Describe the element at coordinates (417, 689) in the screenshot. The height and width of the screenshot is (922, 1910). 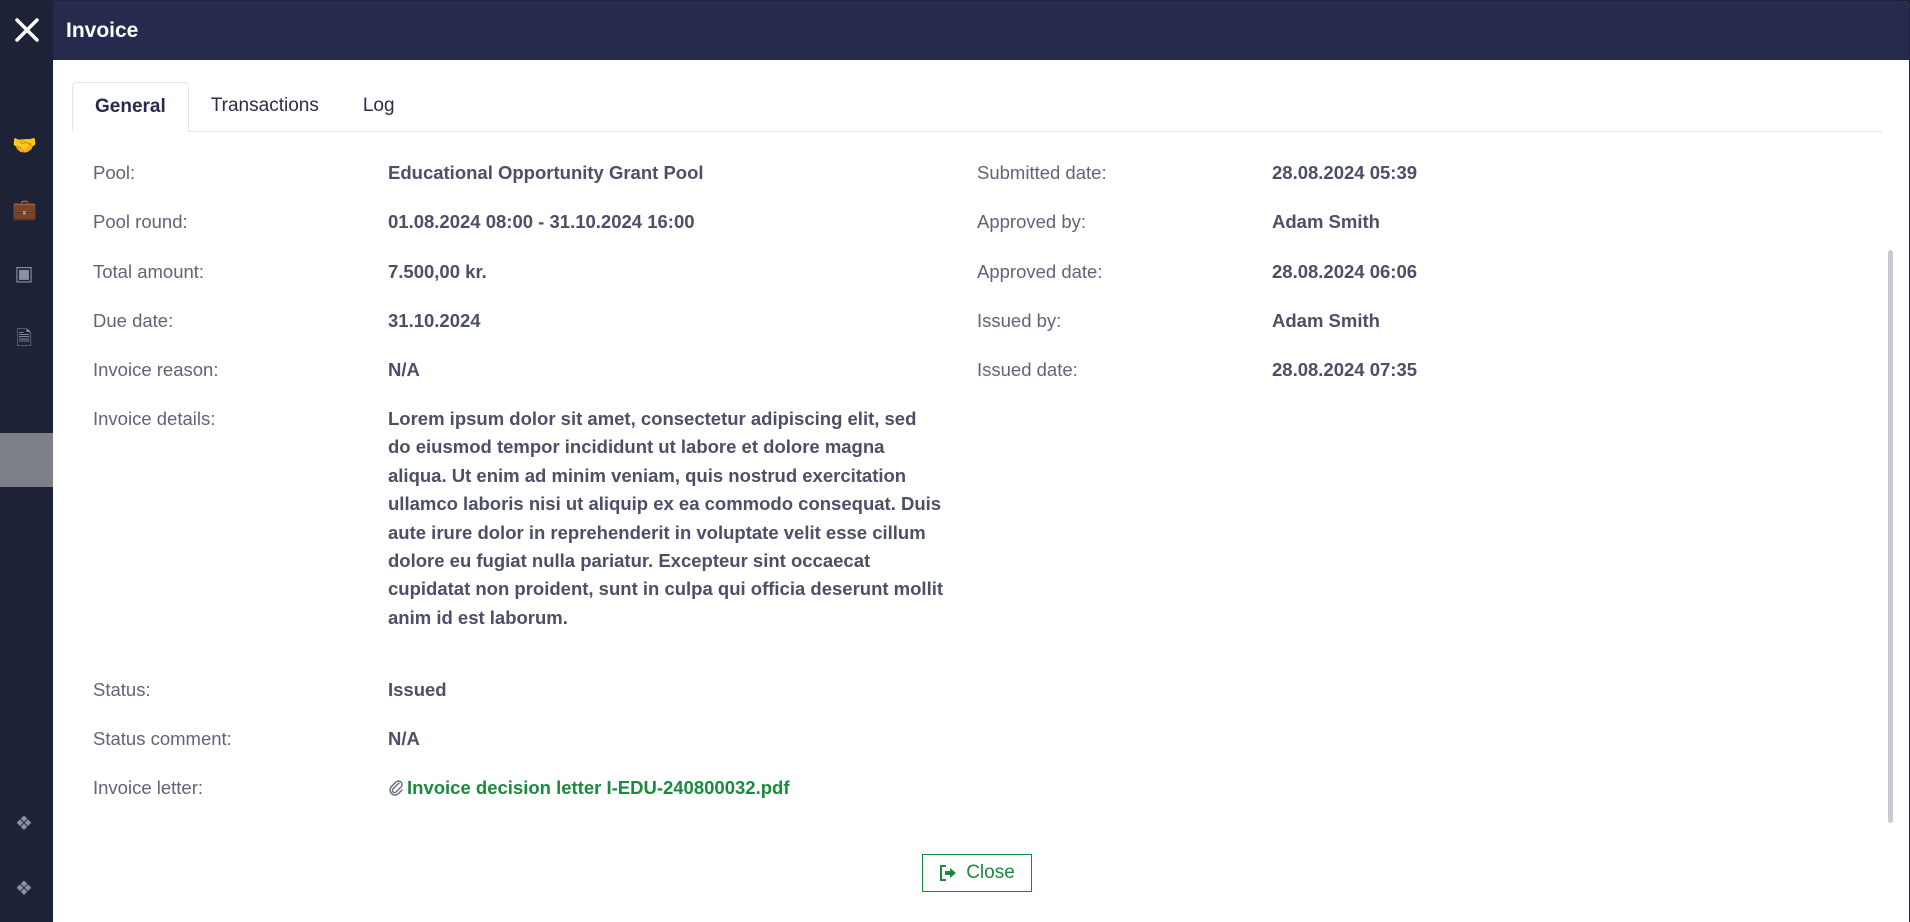
I see `status-value: Issued` at that location.